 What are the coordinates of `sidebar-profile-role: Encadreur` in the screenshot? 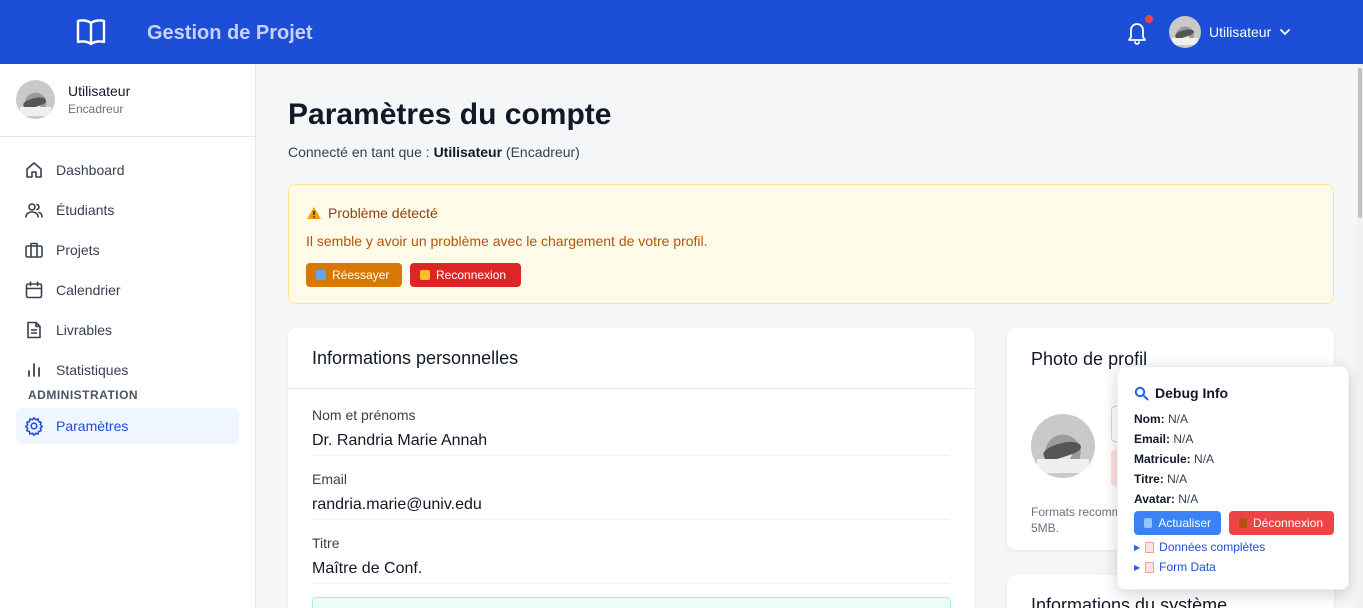 It's located at (96, 109).